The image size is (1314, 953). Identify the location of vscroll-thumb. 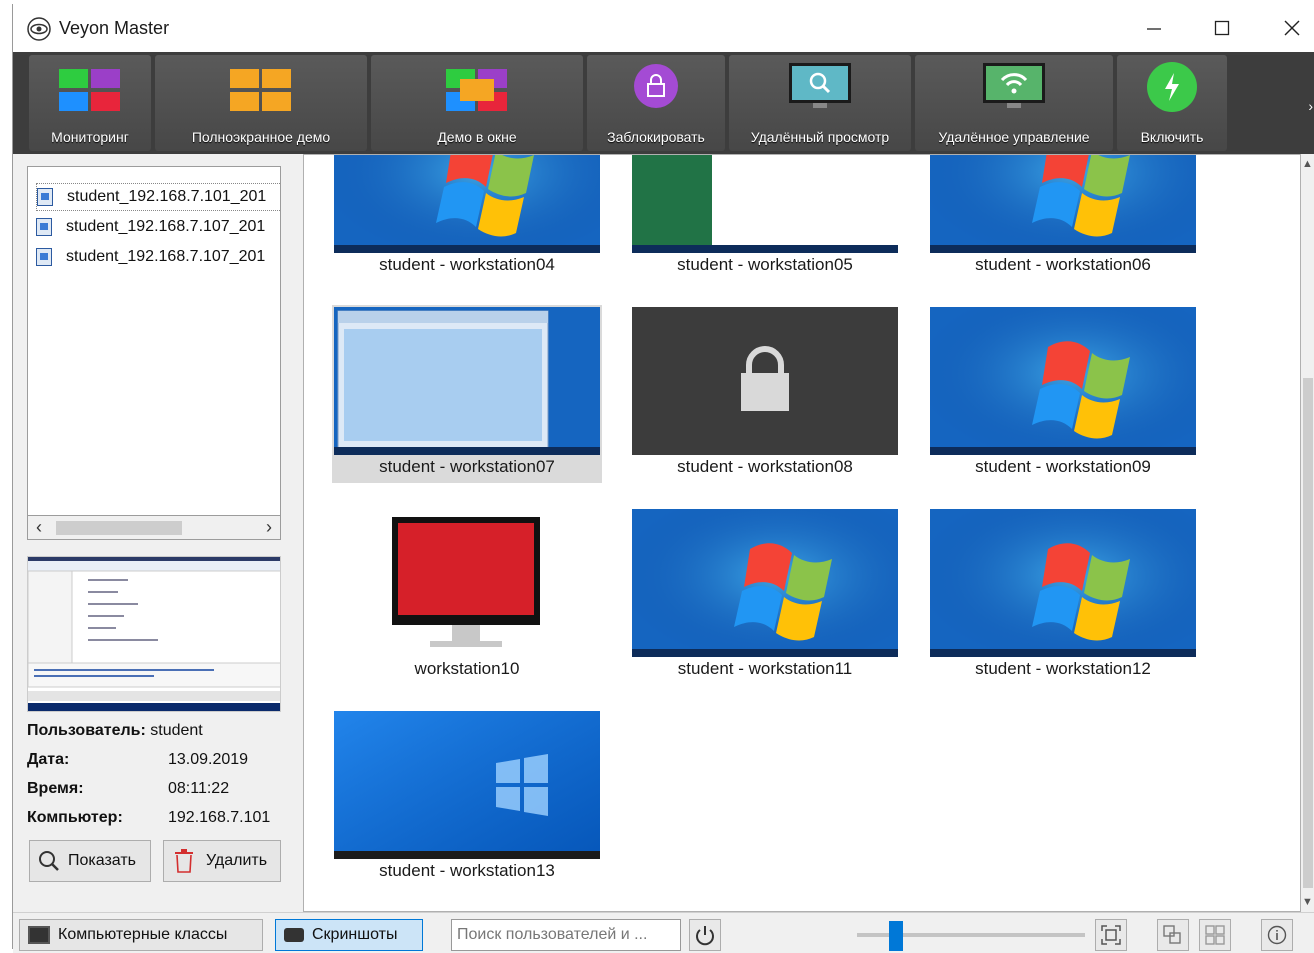
(1308, 633).